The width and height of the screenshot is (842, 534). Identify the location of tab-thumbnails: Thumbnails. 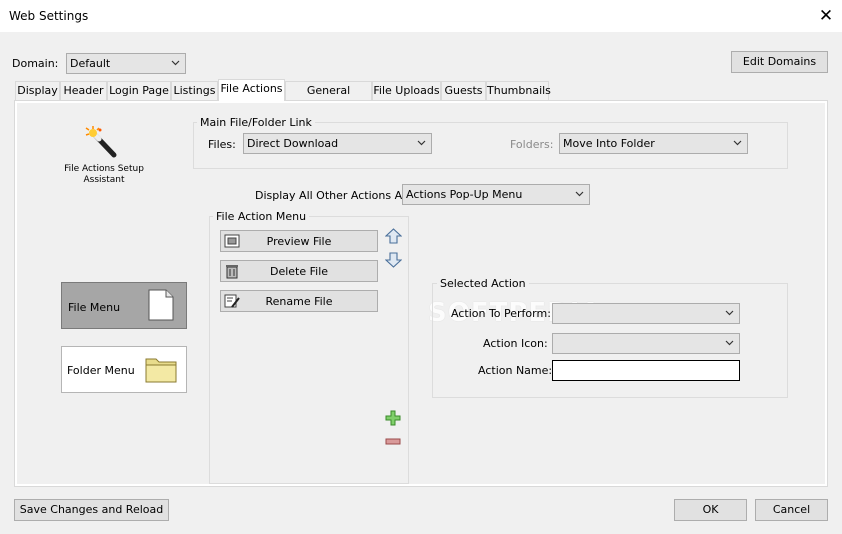
(518, 90).